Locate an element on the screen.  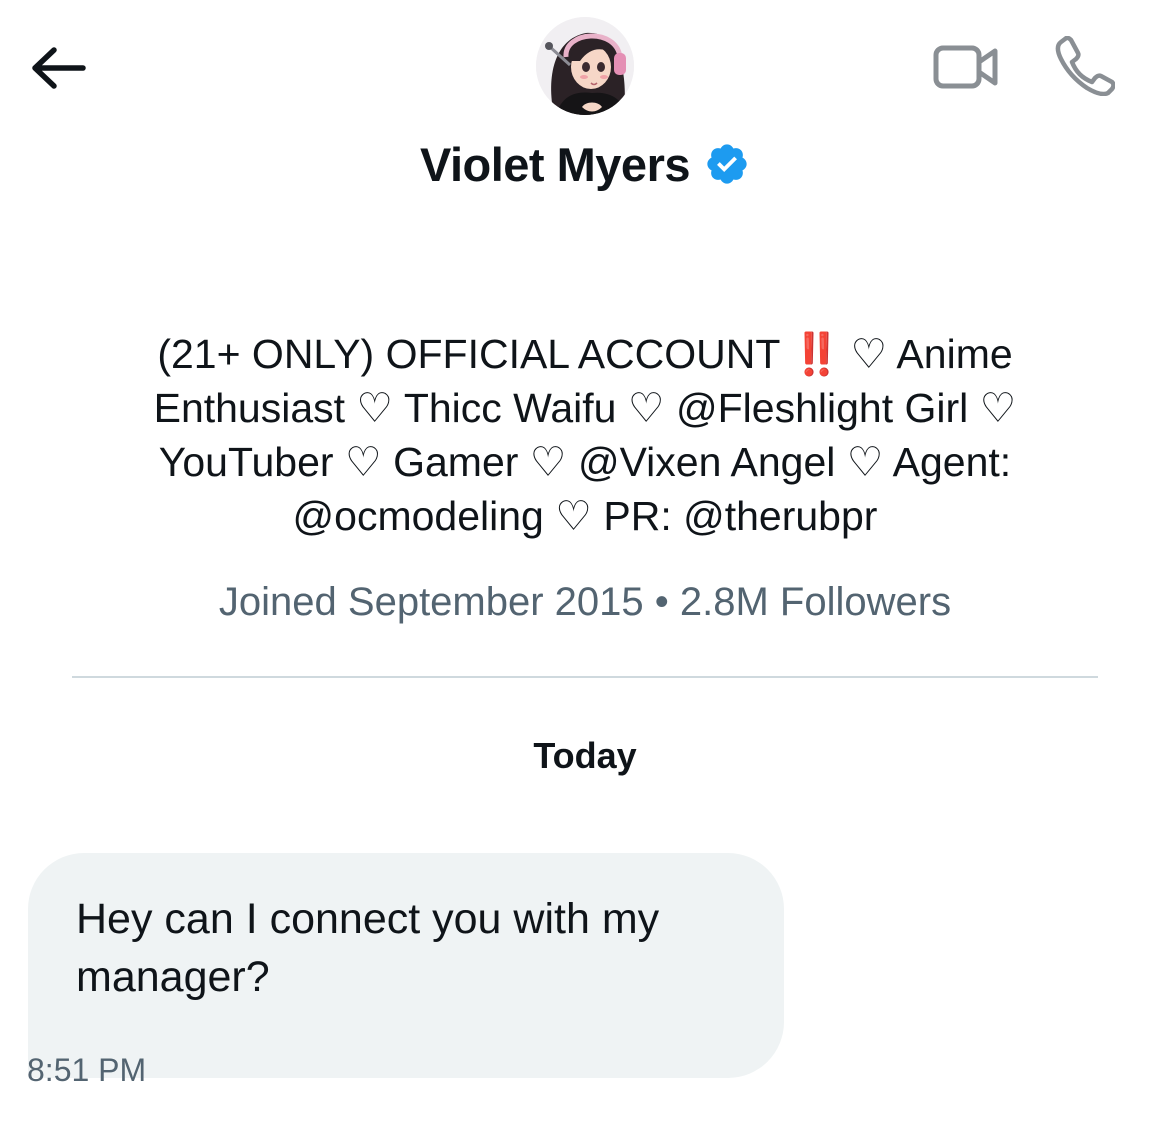
phone-call-button is located at coordinates (1085, 66).